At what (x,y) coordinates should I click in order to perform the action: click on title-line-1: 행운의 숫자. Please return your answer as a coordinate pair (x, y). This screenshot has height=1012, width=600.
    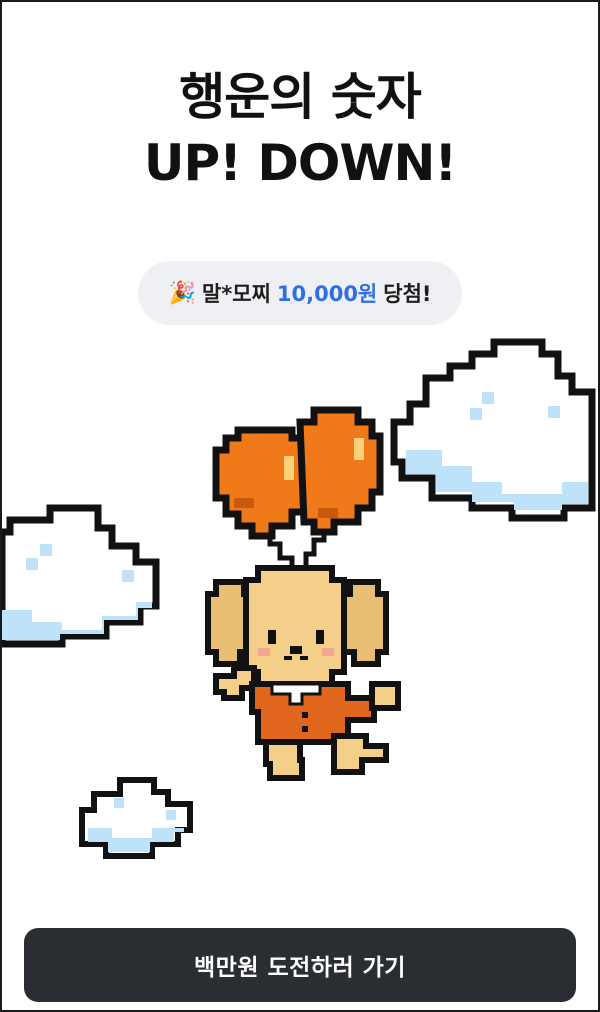
    Looking at the image, I should click on (300, 97).